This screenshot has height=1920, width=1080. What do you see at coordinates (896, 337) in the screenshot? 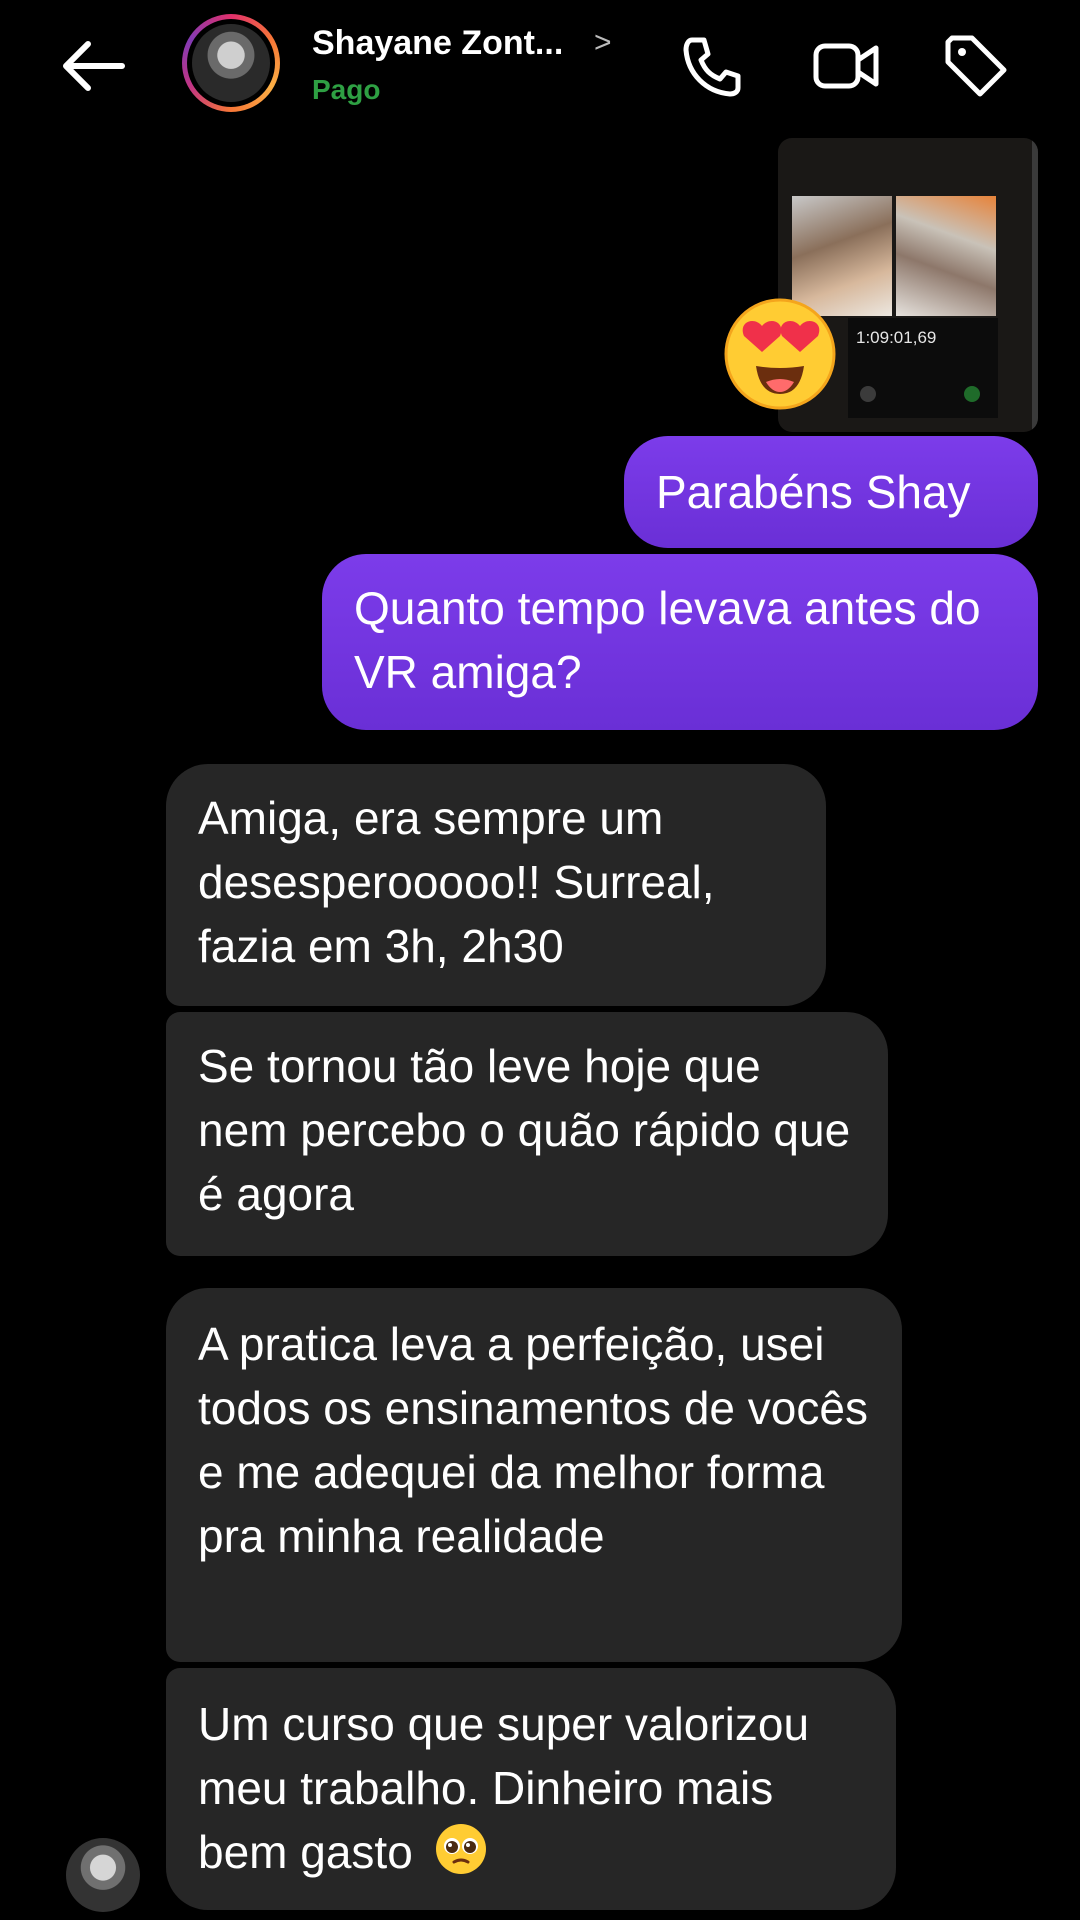
I see `stopwatch-time: 1:09:01,69` at bounding box center [896, 337].